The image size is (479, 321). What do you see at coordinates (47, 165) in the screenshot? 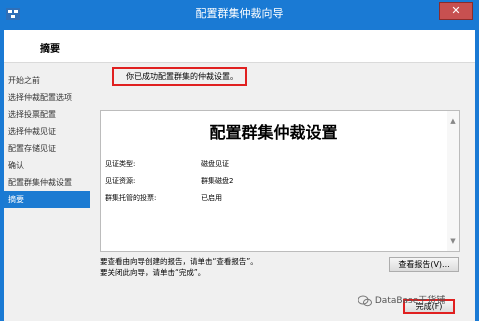
I see `nav-item-confirm: 确认` at bounding box center [47, 165].